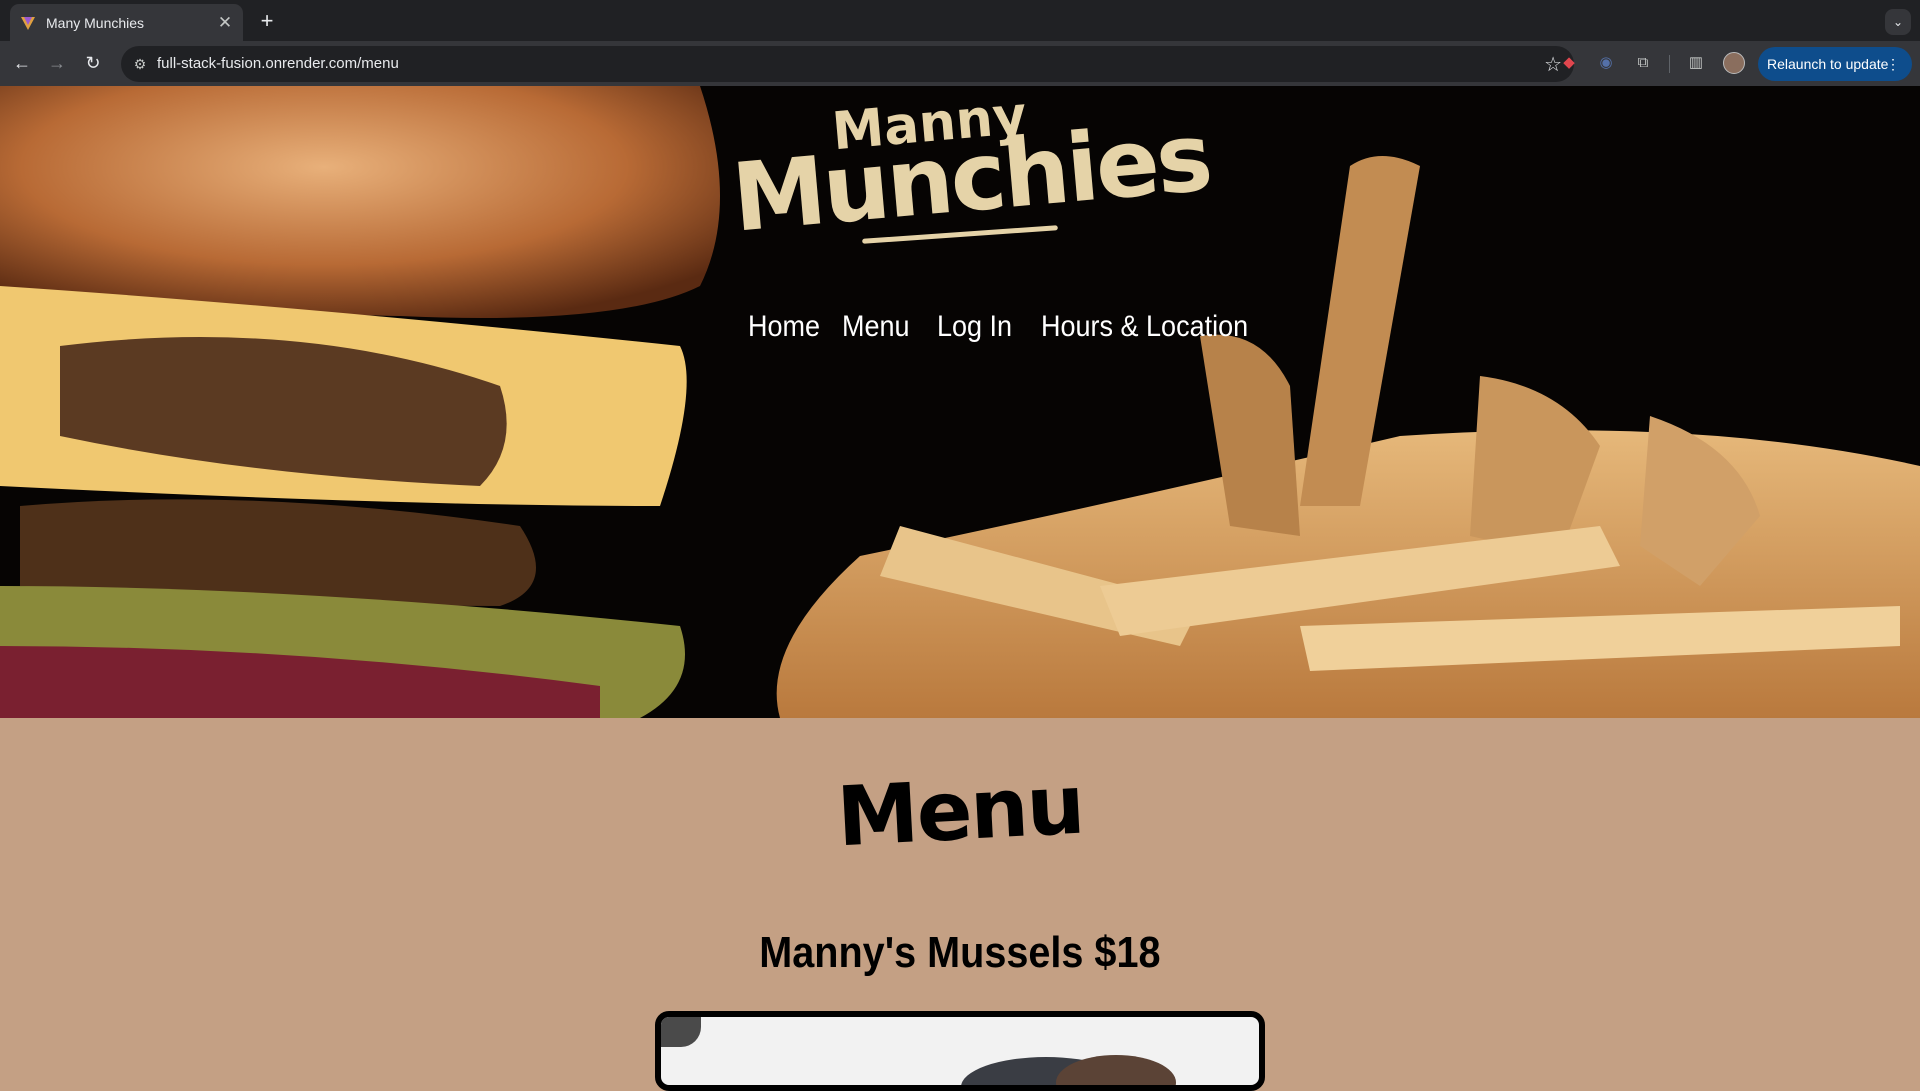 The height and width of the screenshot is (1091, 1920). Describe the element at coordinates (1606, 63) in the screenshot. I see `extension-circle-icon: ◉` at that location.